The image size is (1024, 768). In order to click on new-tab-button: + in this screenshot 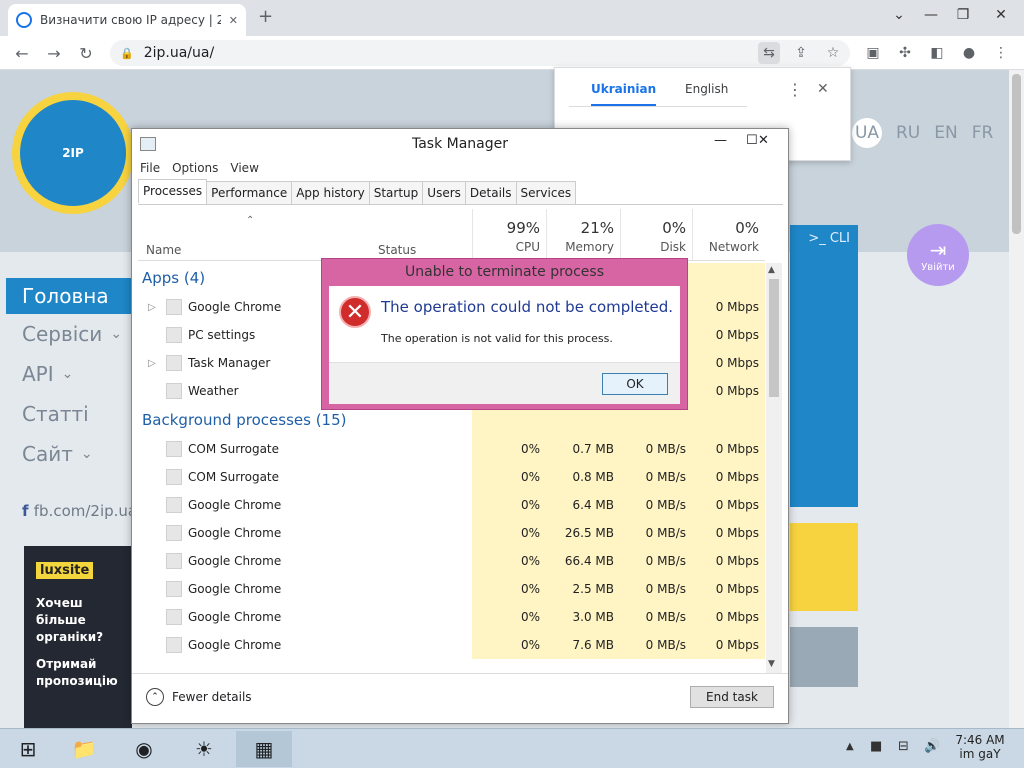, I will do `click(265, 16)`.